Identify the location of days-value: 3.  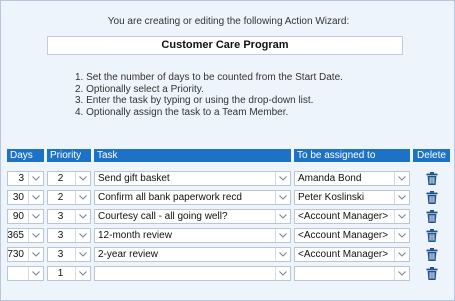
(21, 178).